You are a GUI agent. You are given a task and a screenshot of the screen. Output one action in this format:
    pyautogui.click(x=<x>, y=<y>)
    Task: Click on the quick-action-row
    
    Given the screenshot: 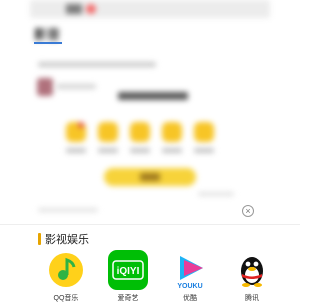 What is the action you would take?
    pyautogui.click(x=140, y=132)
    